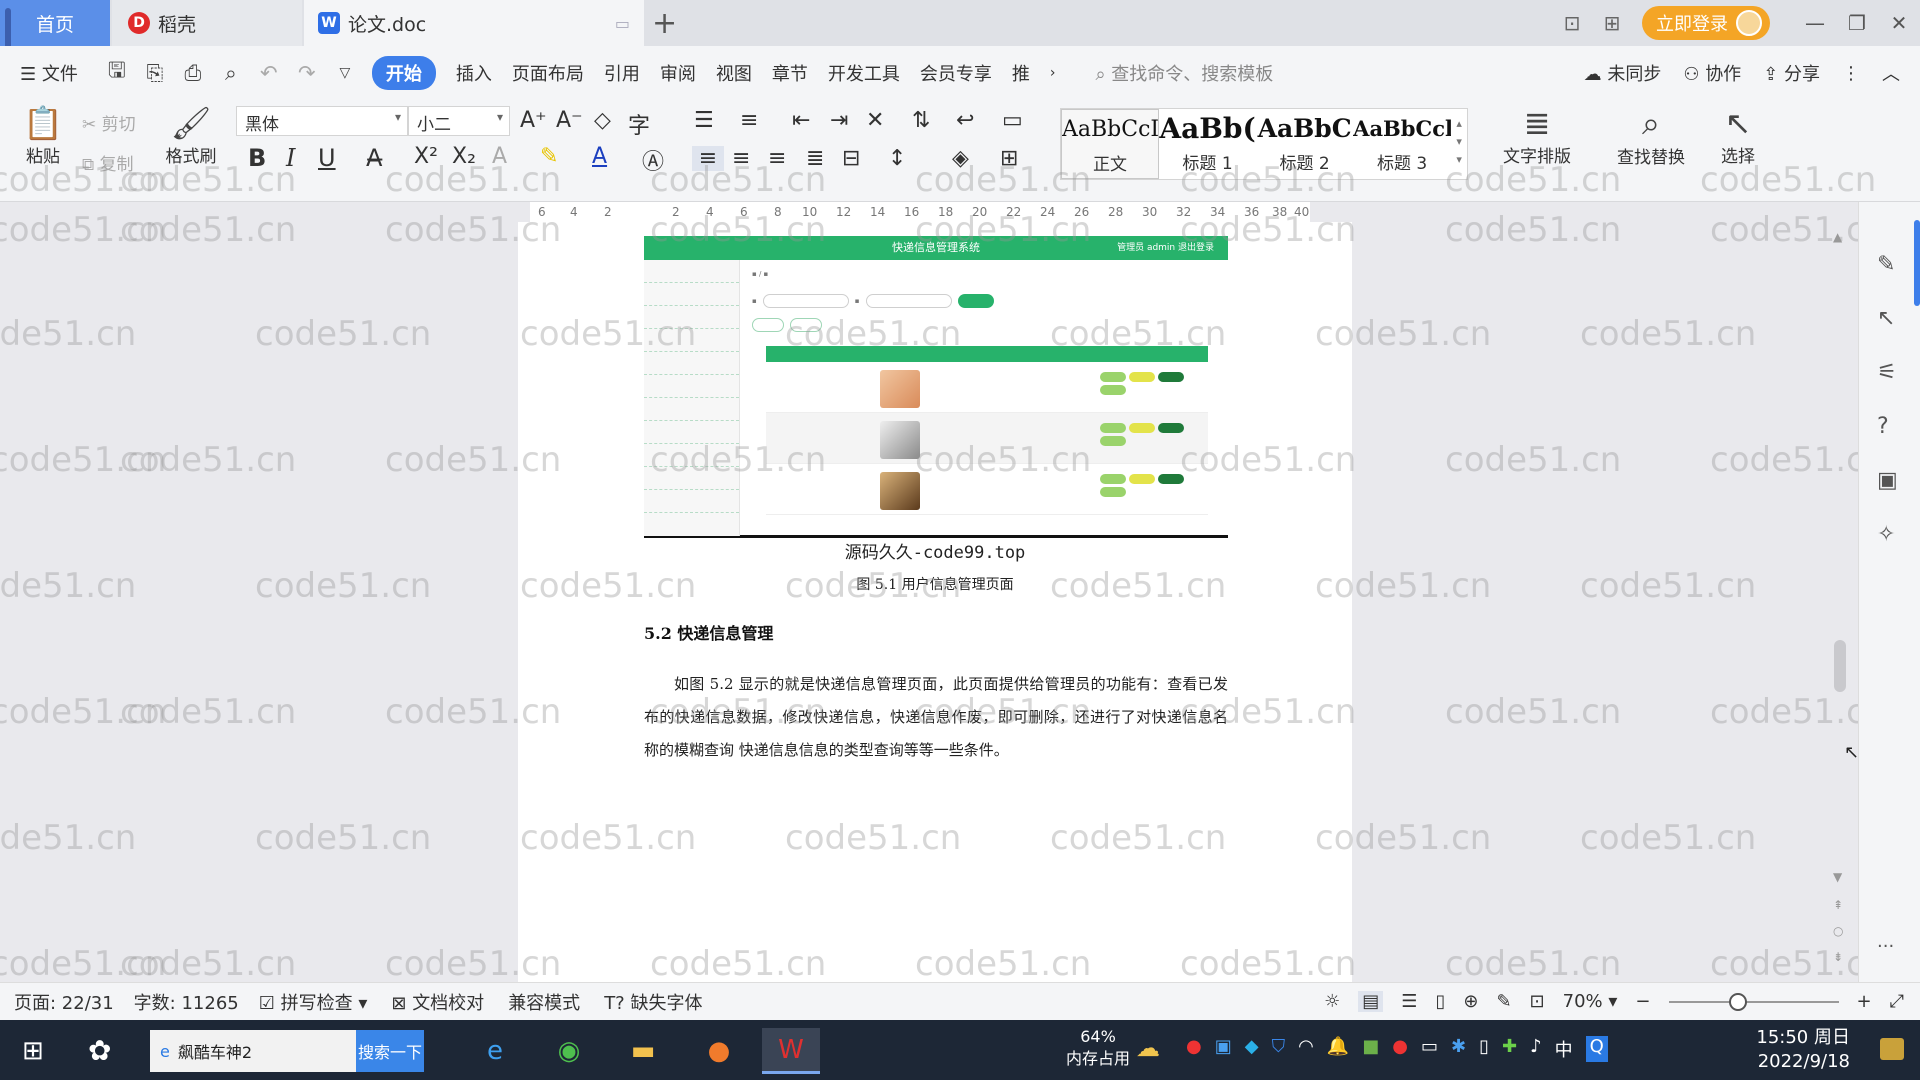  I want to click on outline-view-icon: ☰, so click(1409, 1001).